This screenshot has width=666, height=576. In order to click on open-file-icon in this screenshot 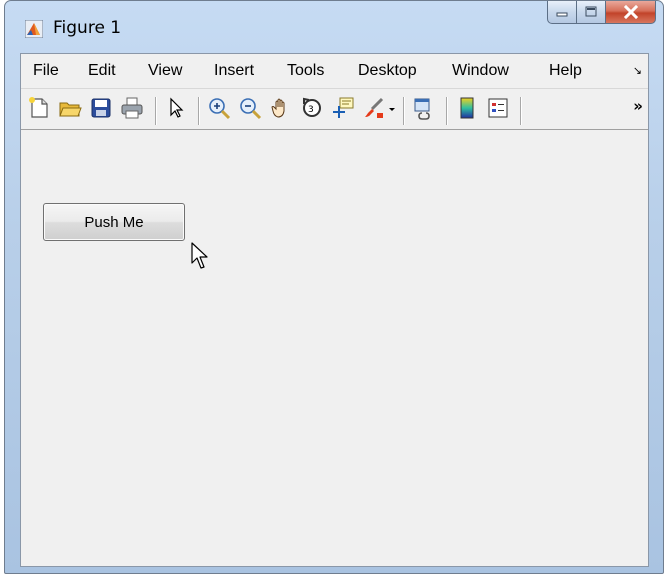, I will do `click(70, 109)`.